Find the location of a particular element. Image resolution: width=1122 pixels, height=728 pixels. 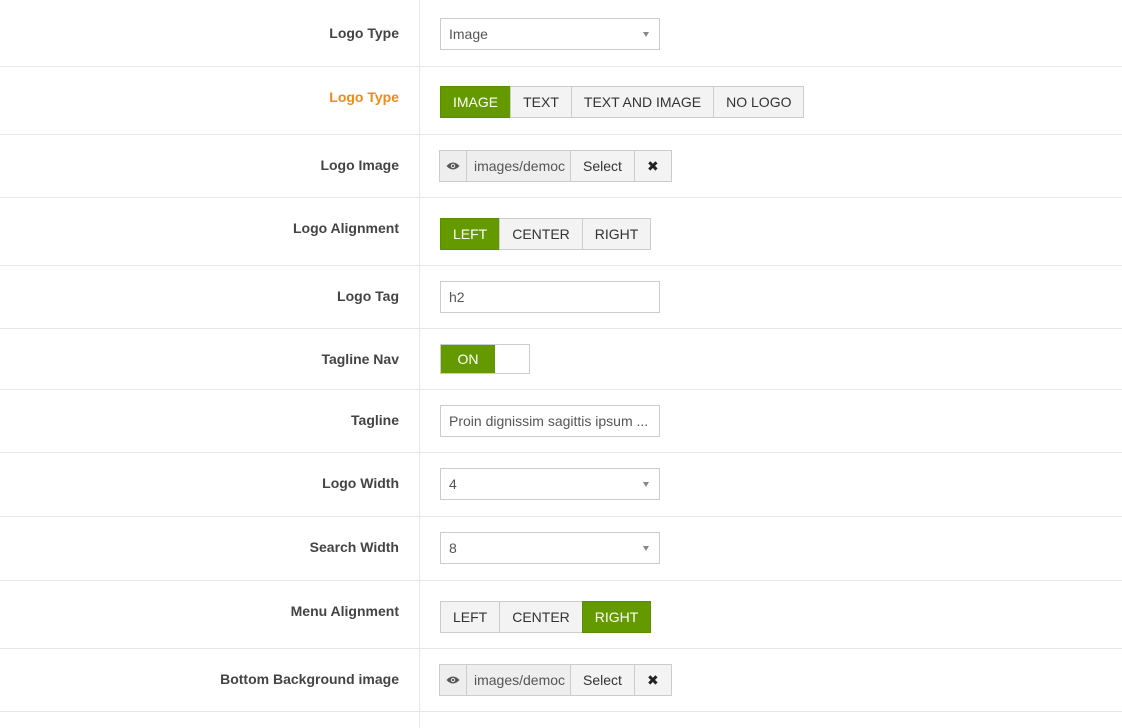

field-label: Logo Alignment is located at coordinates (345, 228).